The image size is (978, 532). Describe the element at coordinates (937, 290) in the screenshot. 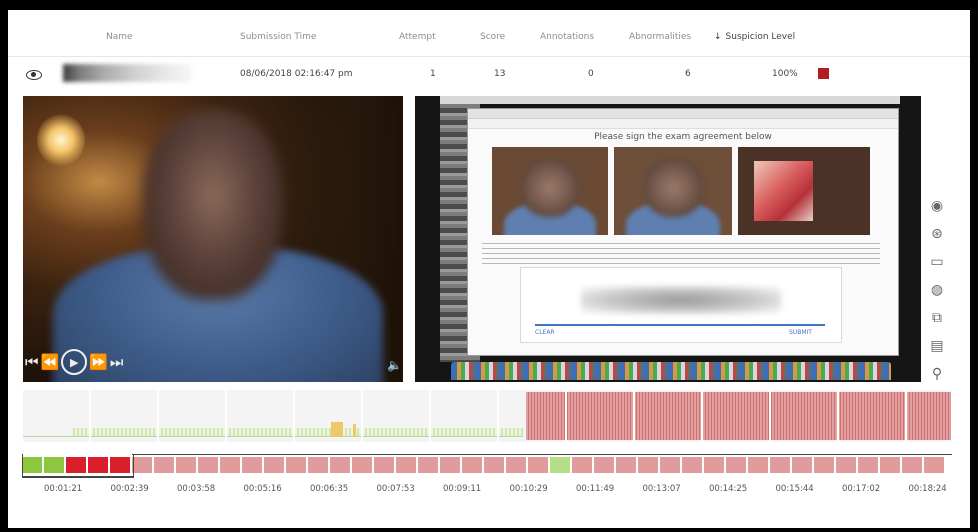

I see `globe-icon: ◍` at that location.